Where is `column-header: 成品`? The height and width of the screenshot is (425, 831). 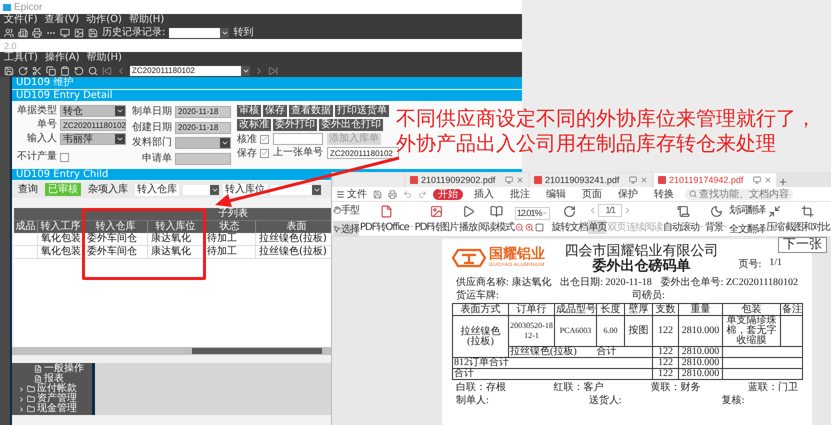 column-header: 成品 is located at coordinates (26, 226).